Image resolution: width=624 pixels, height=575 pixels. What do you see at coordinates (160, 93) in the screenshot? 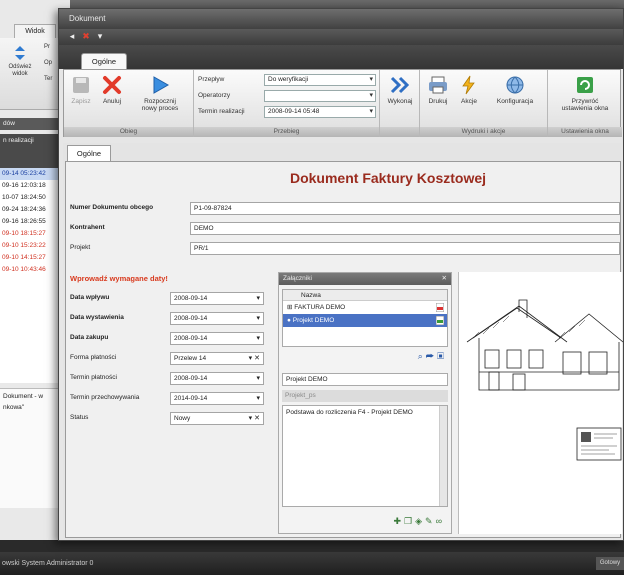
I see `start-process-button: Rozpocznij nowy proces` at bounding box center [160, 93].